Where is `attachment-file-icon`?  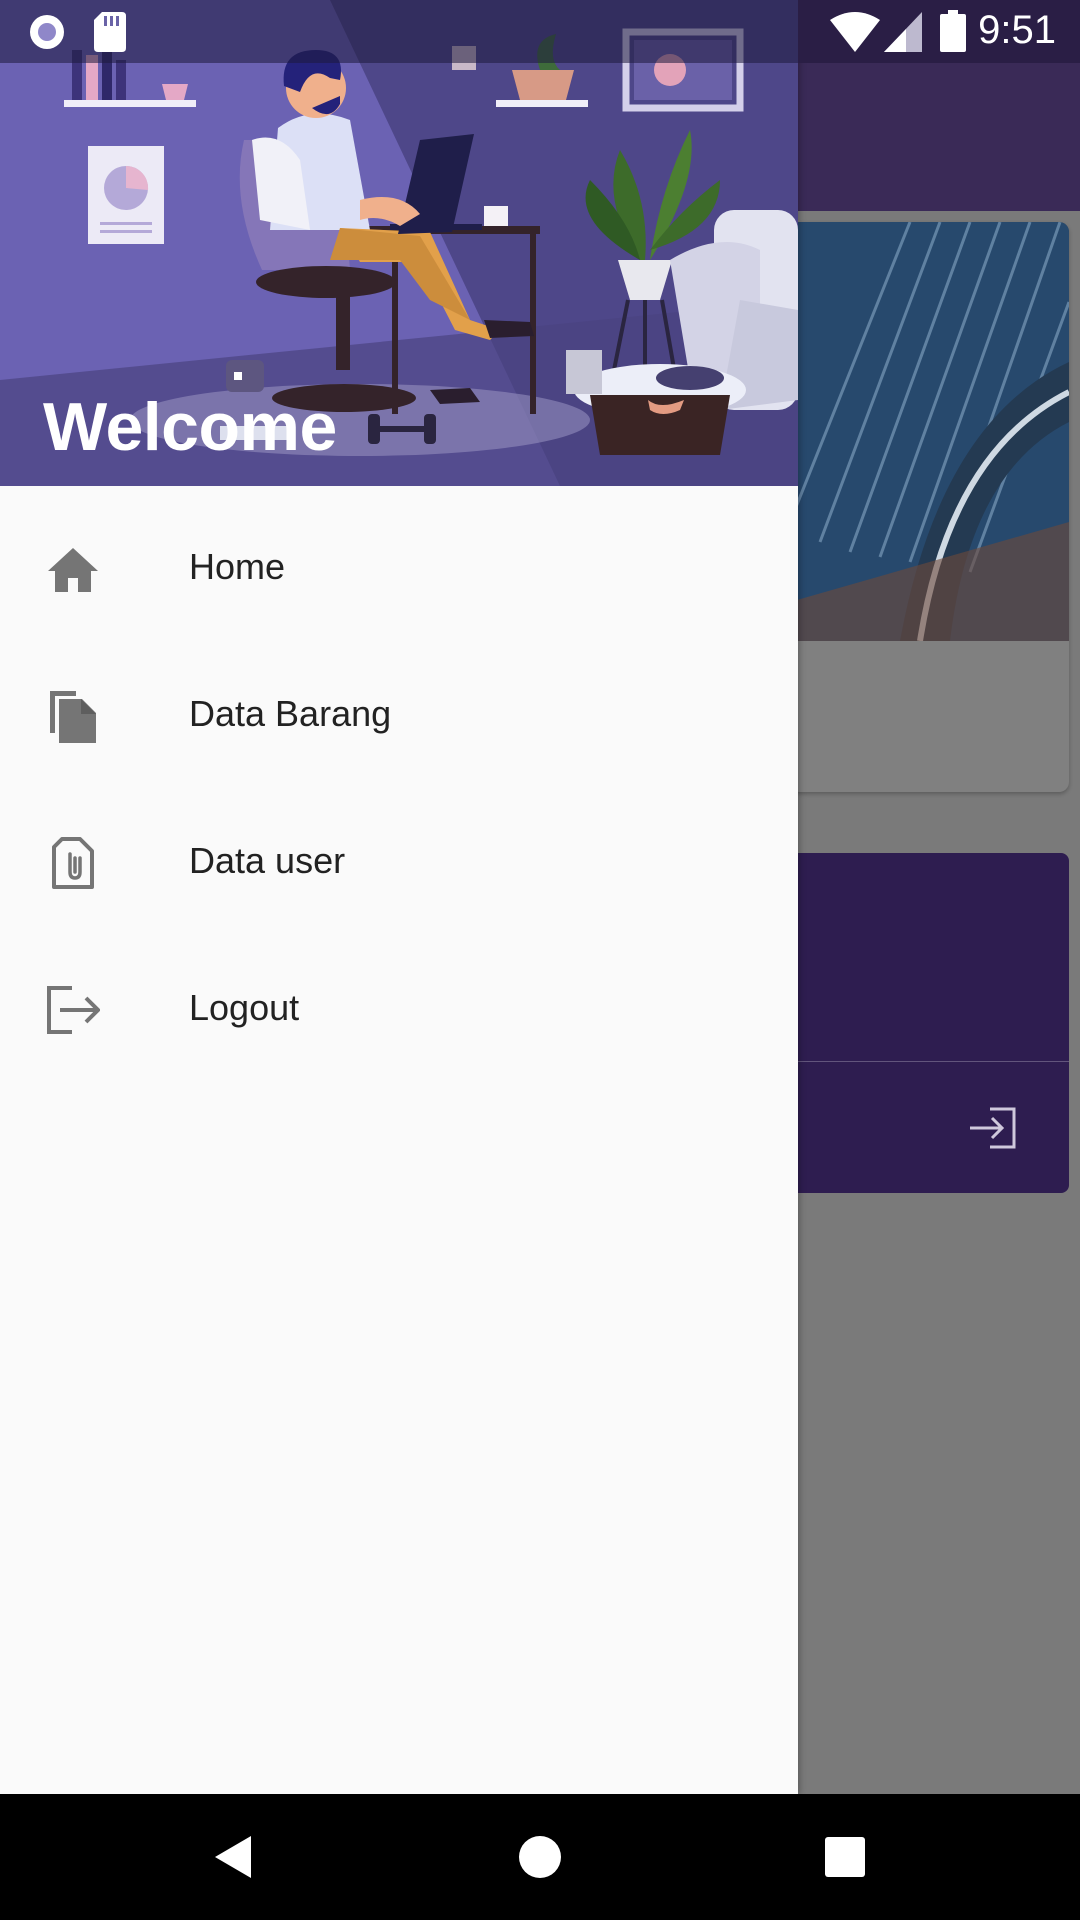
attachment-file-icon is located at coordinates (73, 863).